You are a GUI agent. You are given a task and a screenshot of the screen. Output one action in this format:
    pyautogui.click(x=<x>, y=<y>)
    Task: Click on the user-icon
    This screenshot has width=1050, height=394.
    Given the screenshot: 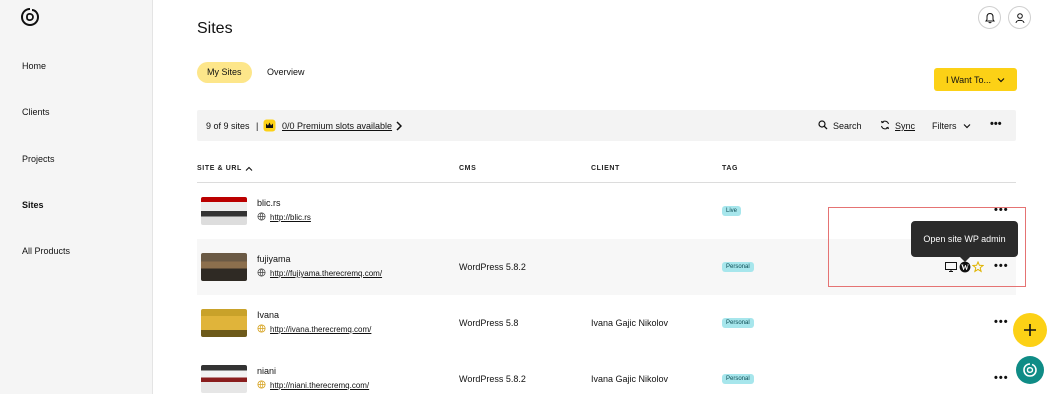 What is the action you would take?
    pyautogui.click(x=1019, y=17)
    